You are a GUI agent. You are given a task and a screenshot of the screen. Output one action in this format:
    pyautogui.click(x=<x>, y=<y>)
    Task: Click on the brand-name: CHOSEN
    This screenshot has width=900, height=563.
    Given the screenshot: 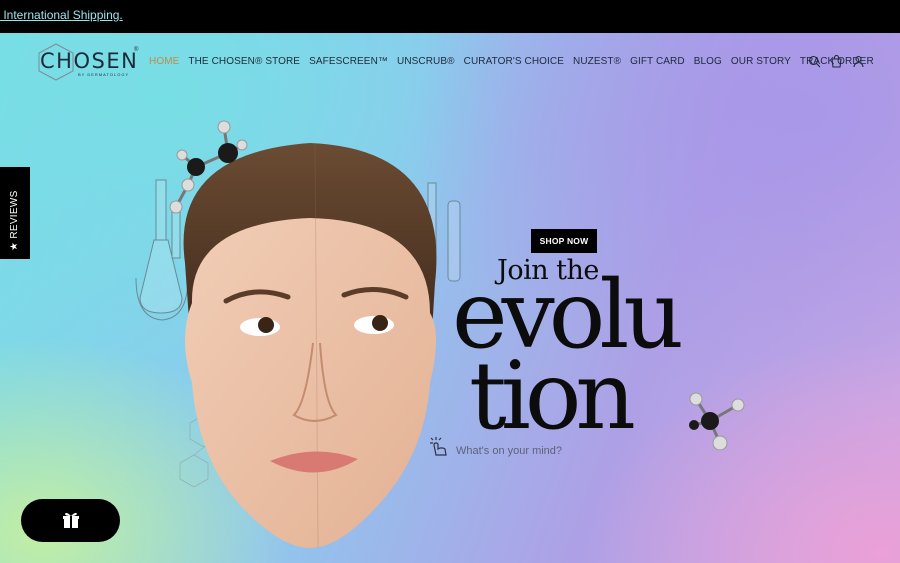 What is the action you would take?
    pyautogui.click(x=89, y=61)
    